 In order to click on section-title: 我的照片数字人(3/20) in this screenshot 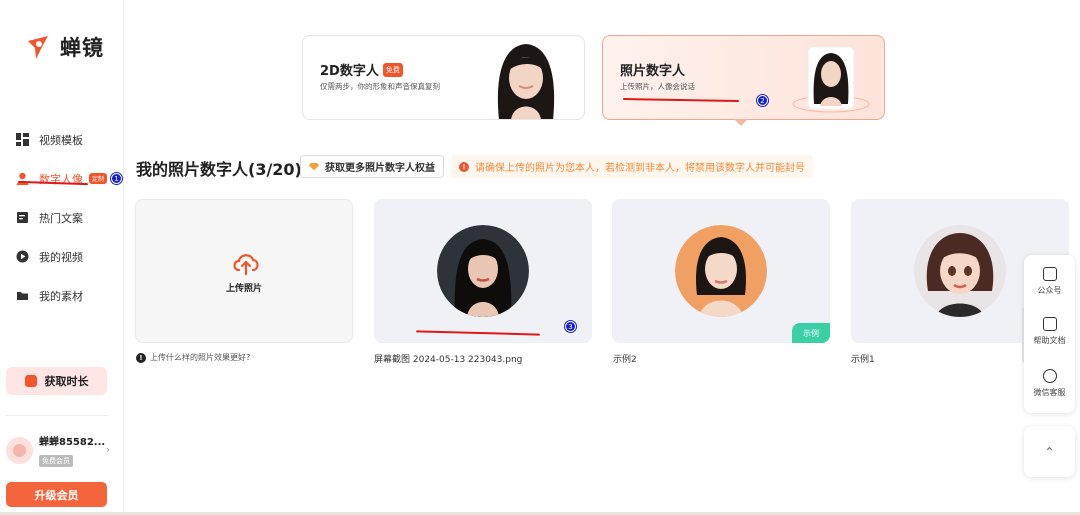, I will do `click(219, 169)`.